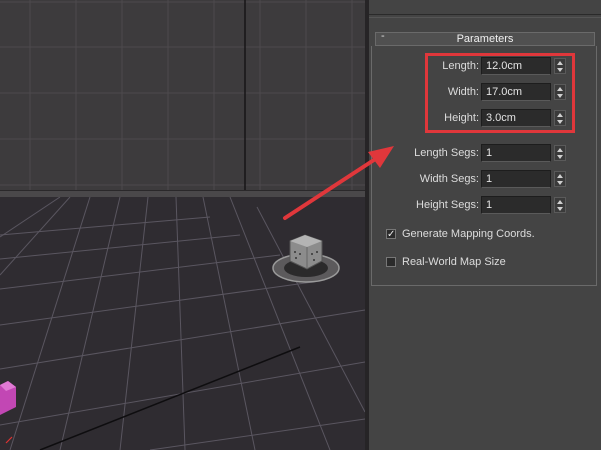 The height and width of the screenshot is (450, 601). What do you see at coordinates (306, 258) in the screenshot?
I see `light-gizmo-icon` at bounding box center [306, 258].